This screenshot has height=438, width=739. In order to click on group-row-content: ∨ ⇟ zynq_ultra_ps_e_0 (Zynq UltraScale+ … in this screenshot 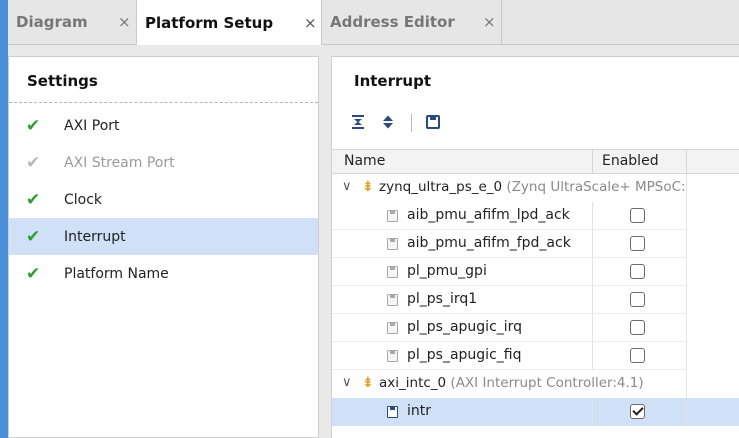, I will do `click(509, 188)`.